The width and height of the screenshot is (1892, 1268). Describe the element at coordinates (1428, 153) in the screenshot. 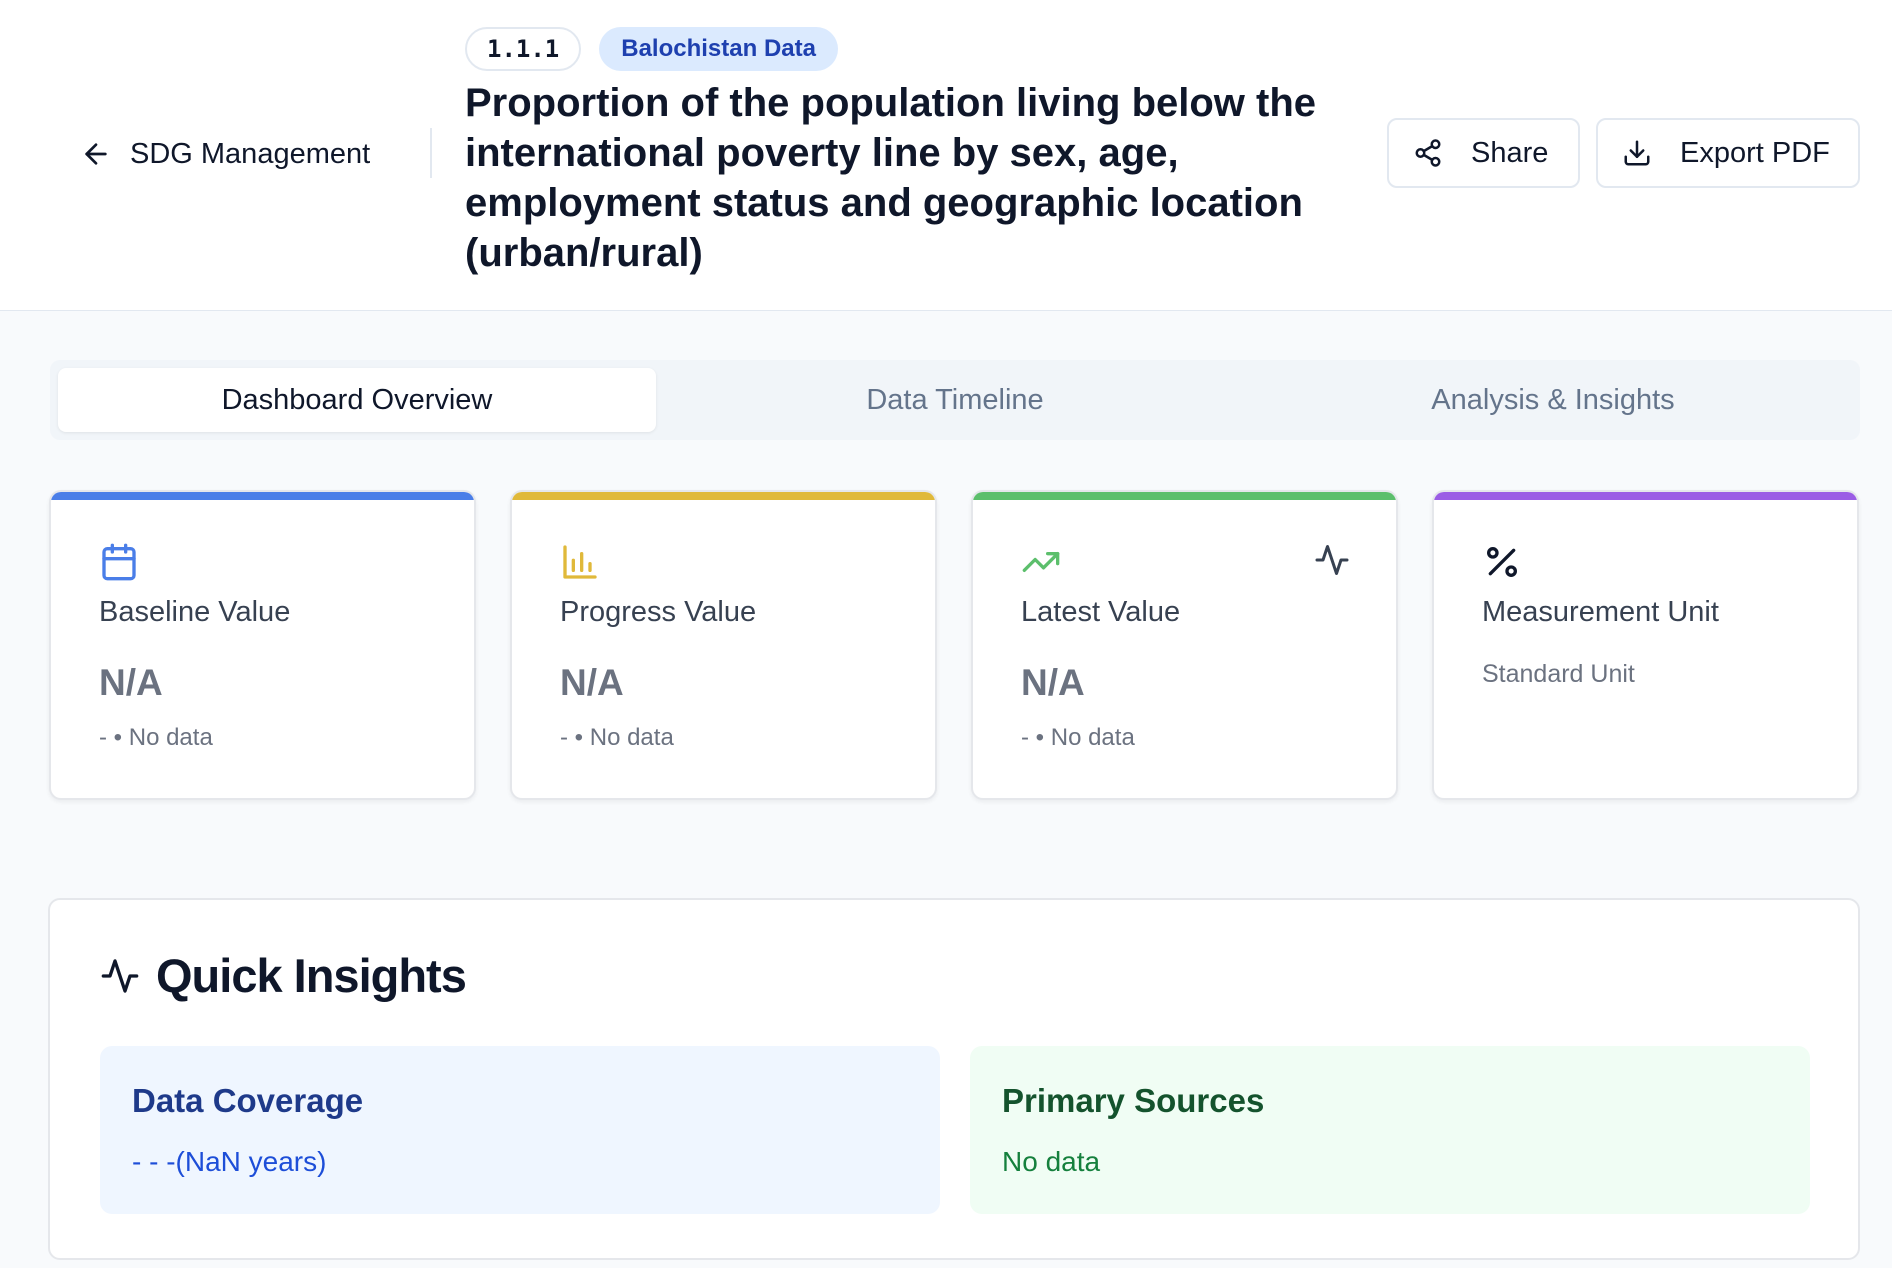

I see `share-icon` at that location.